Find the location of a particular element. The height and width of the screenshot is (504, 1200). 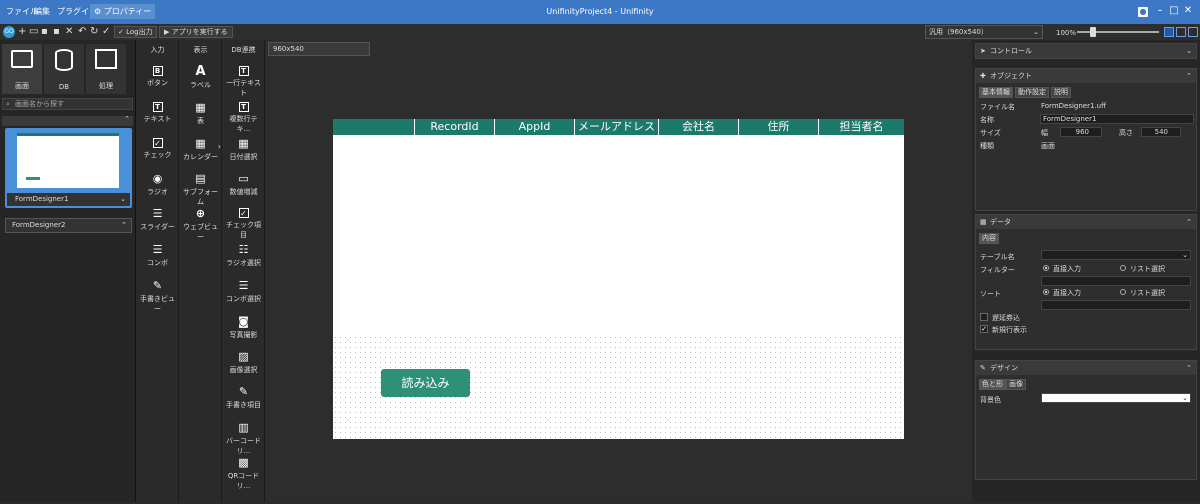

sort-input is located at coordinates (1116, 305).